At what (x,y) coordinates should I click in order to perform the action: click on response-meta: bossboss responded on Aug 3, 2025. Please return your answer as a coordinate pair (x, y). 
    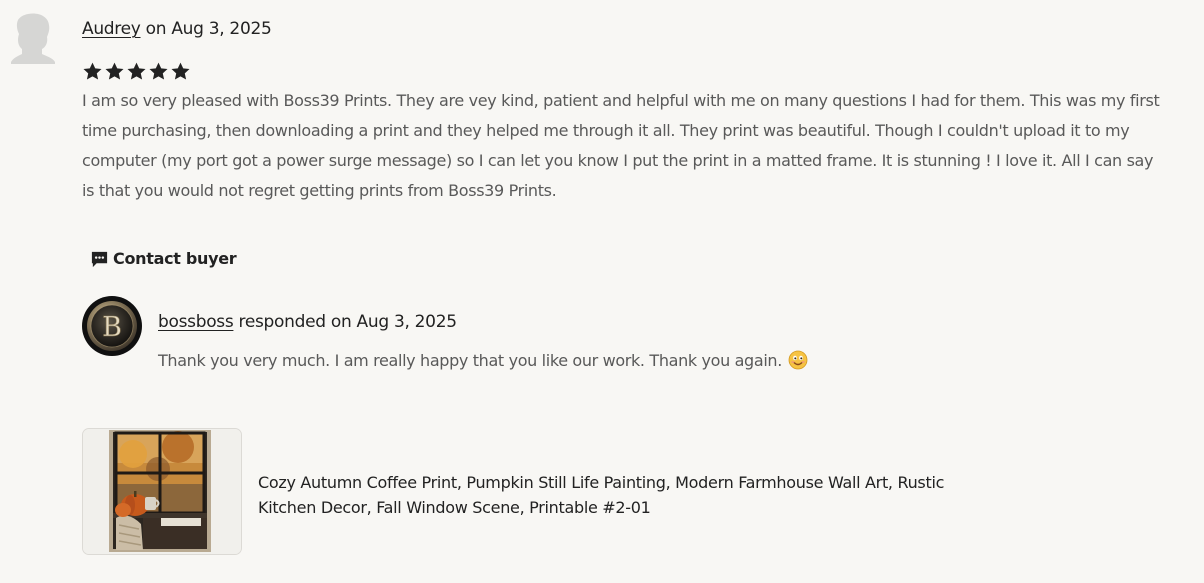
    Looking at the image, I should click on (307, 322).